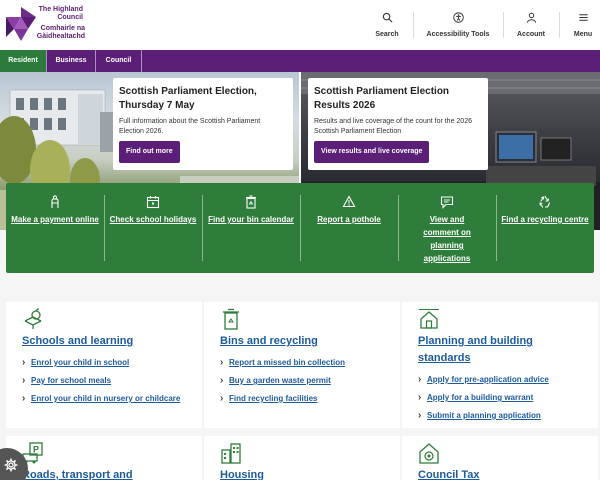  Describe the element at coordinates (493, 350) in the screenshot. I see `planning-and-building-heading: Planning and building standards` at that location.